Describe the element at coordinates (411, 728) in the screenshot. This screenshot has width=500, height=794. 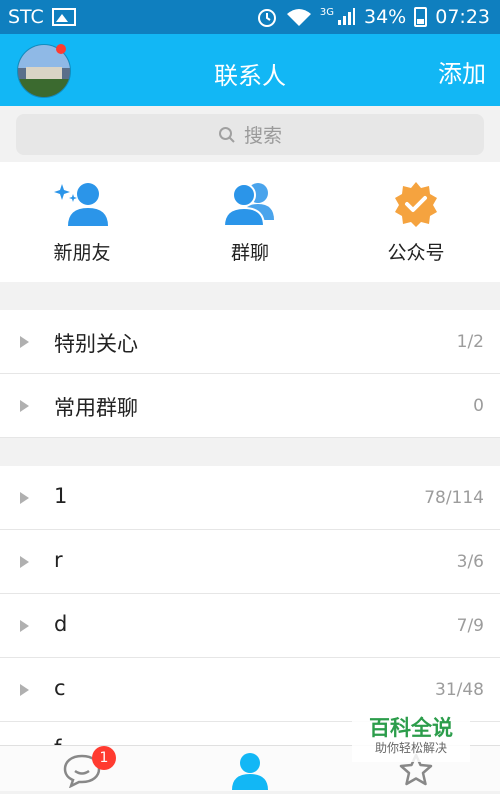
I see `watermark-brand: 百科全说` at that location.